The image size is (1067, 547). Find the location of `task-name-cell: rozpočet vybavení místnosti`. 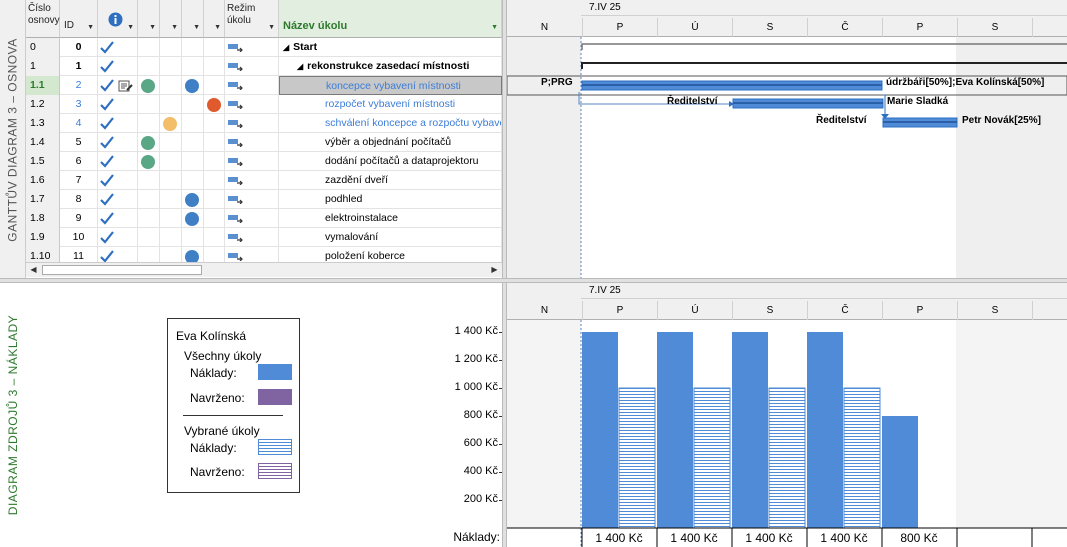

task-name-cell: rozpočet vybavení místnosti is located at coordinates (390, 104).